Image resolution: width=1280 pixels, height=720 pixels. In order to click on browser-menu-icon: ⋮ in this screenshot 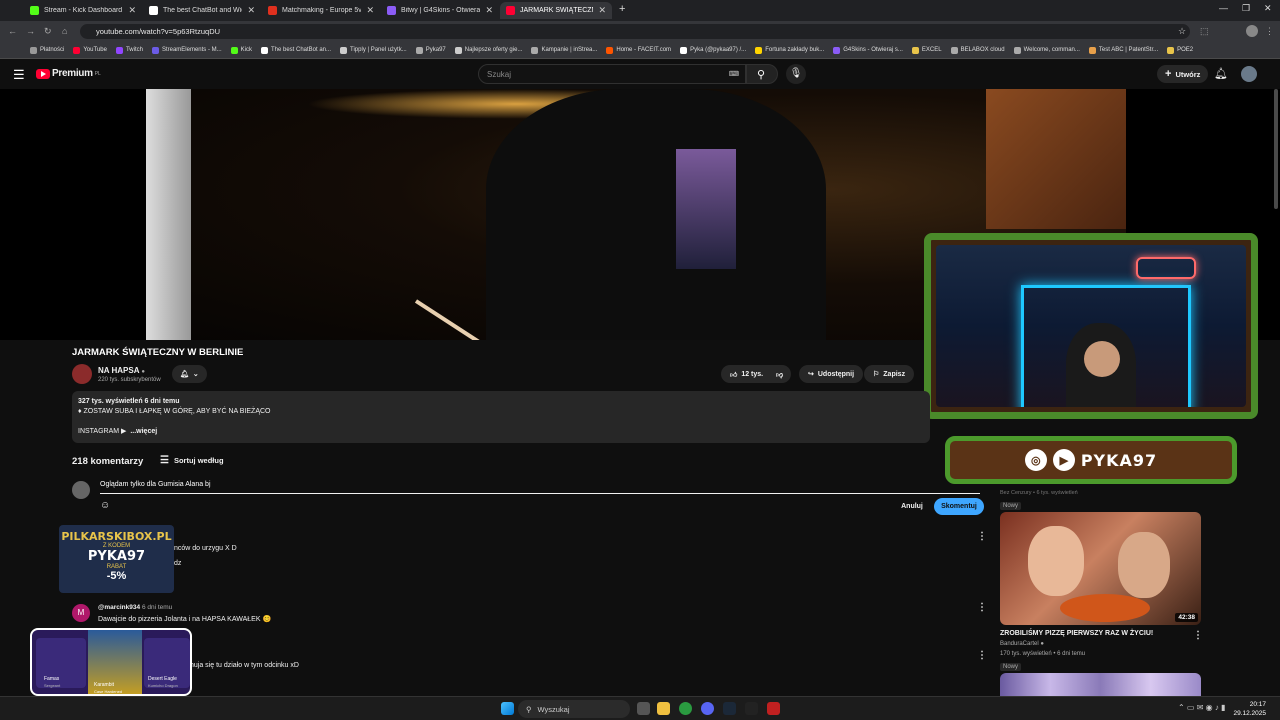, I will do `click(1269, 31)`.